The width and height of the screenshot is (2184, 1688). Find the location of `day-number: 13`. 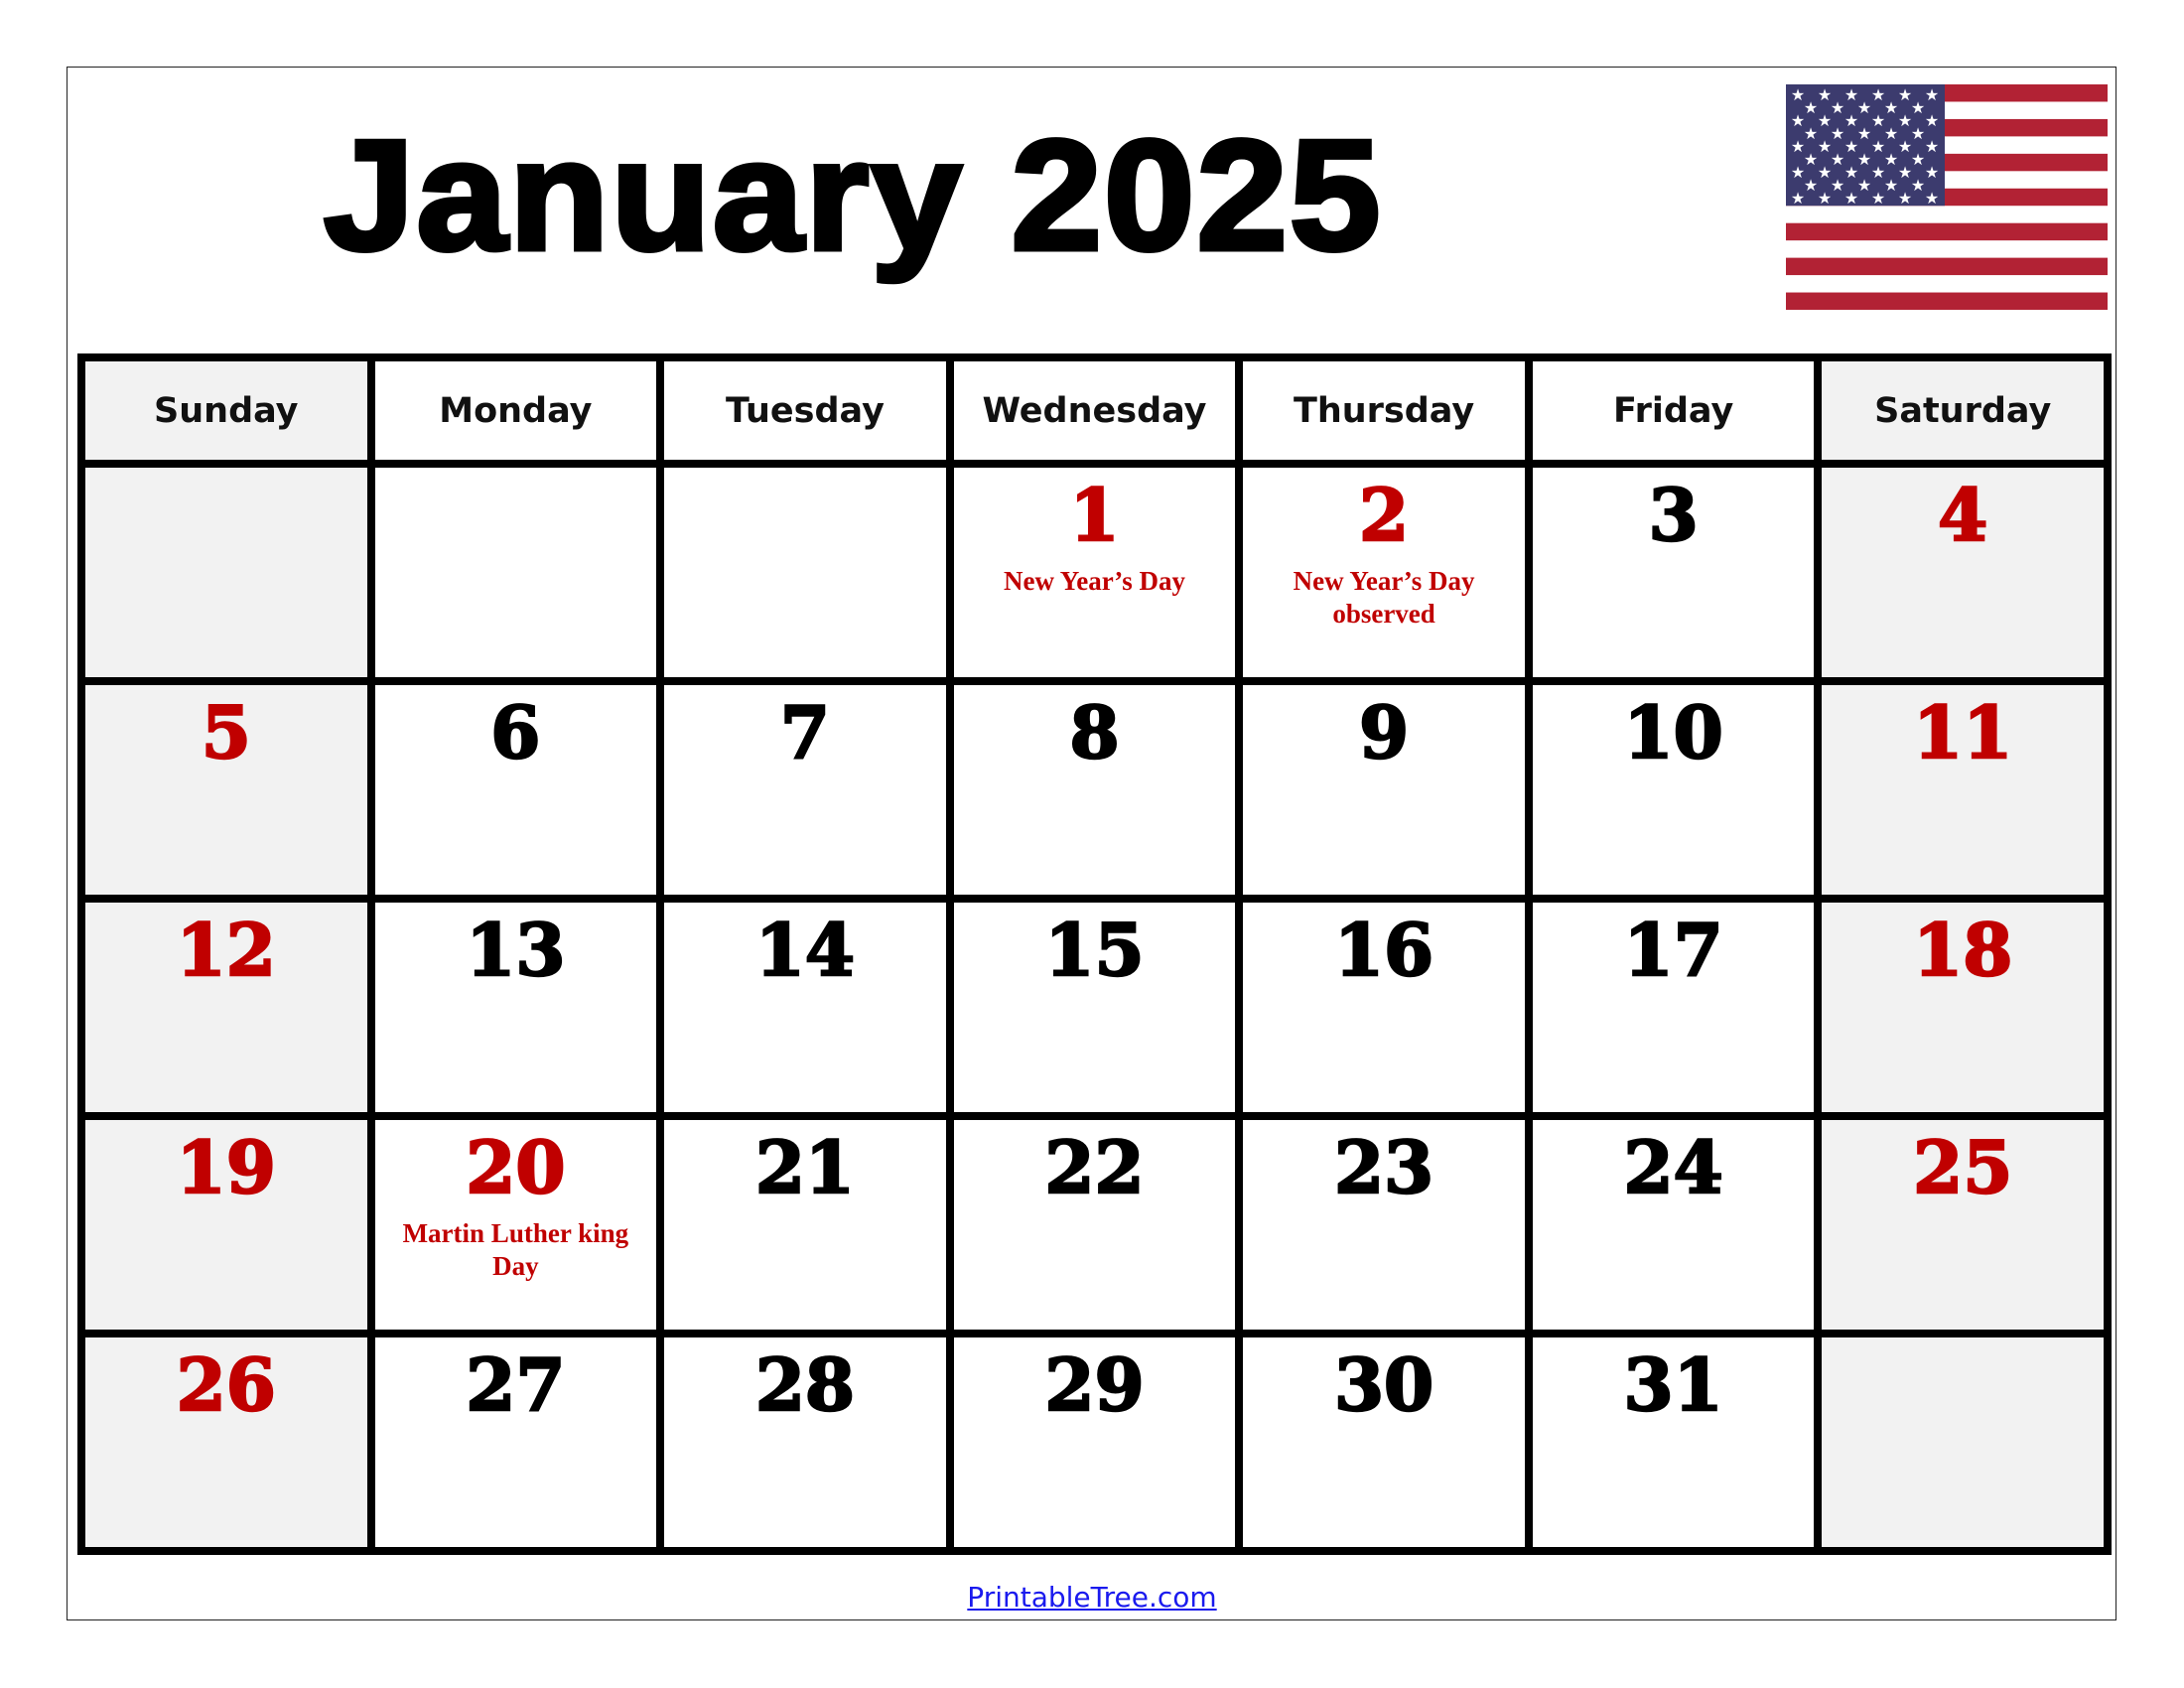

day-number: 13 is located at coordinates (516, 950).